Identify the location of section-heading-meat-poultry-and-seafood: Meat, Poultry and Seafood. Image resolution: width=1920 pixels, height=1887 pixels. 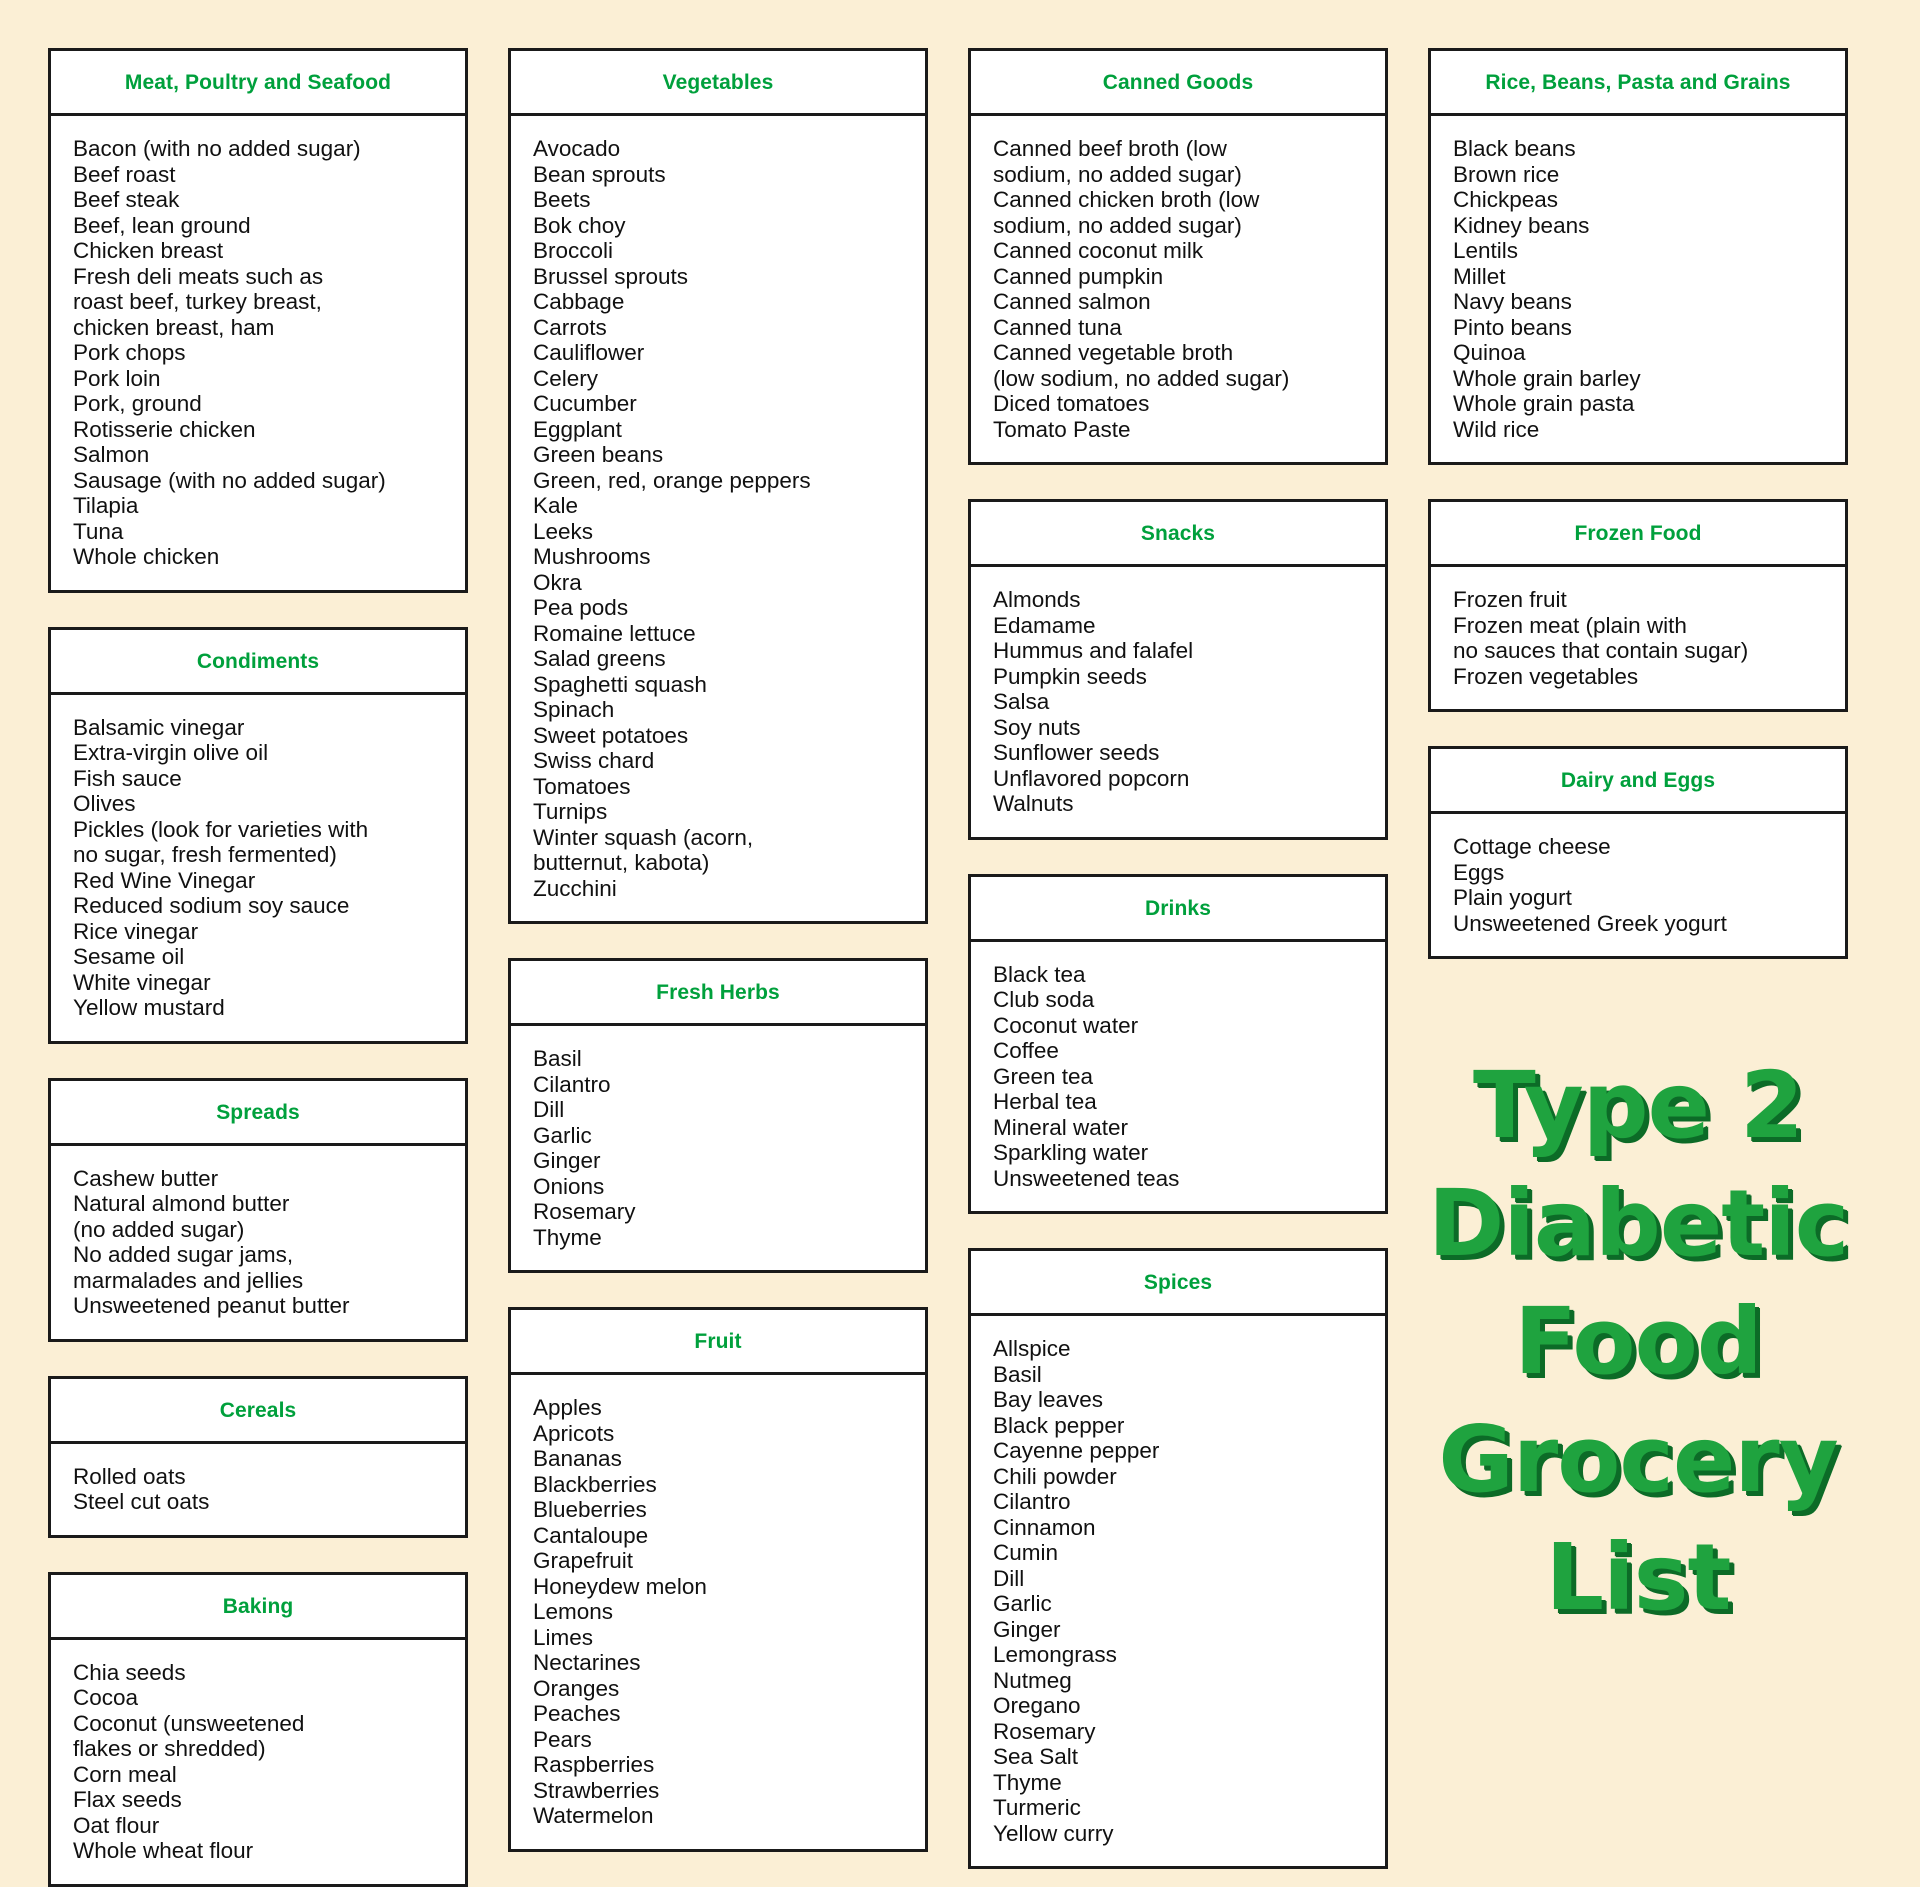
(258, 83).